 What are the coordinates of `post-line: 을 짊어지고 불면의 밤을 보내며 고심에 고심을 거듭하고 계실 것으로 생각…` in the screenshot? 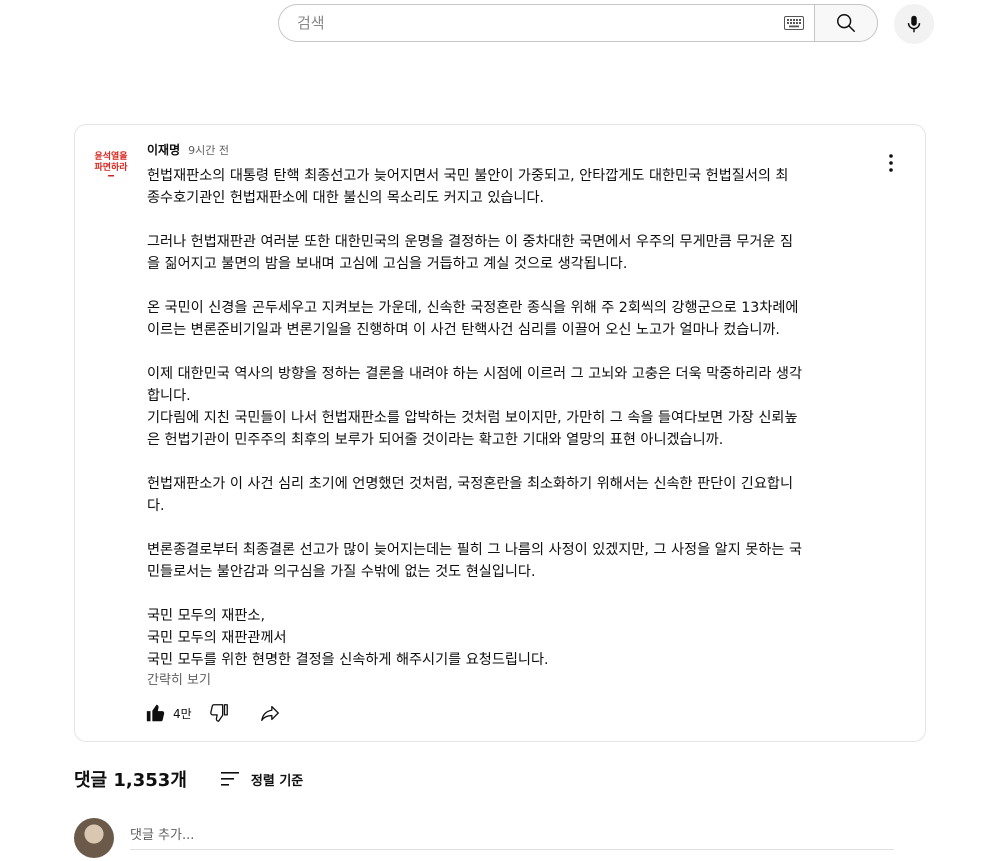 It's located at (387, 264).